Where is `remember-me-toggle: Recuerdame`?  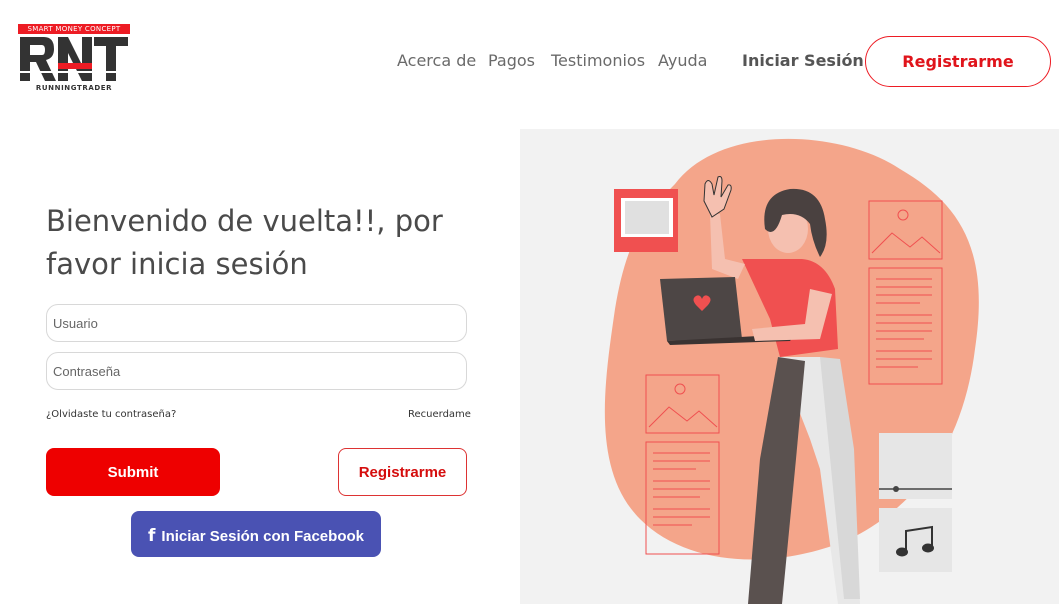
remember-me-toggle: Recuerdame is located at coordinates (439, 414).